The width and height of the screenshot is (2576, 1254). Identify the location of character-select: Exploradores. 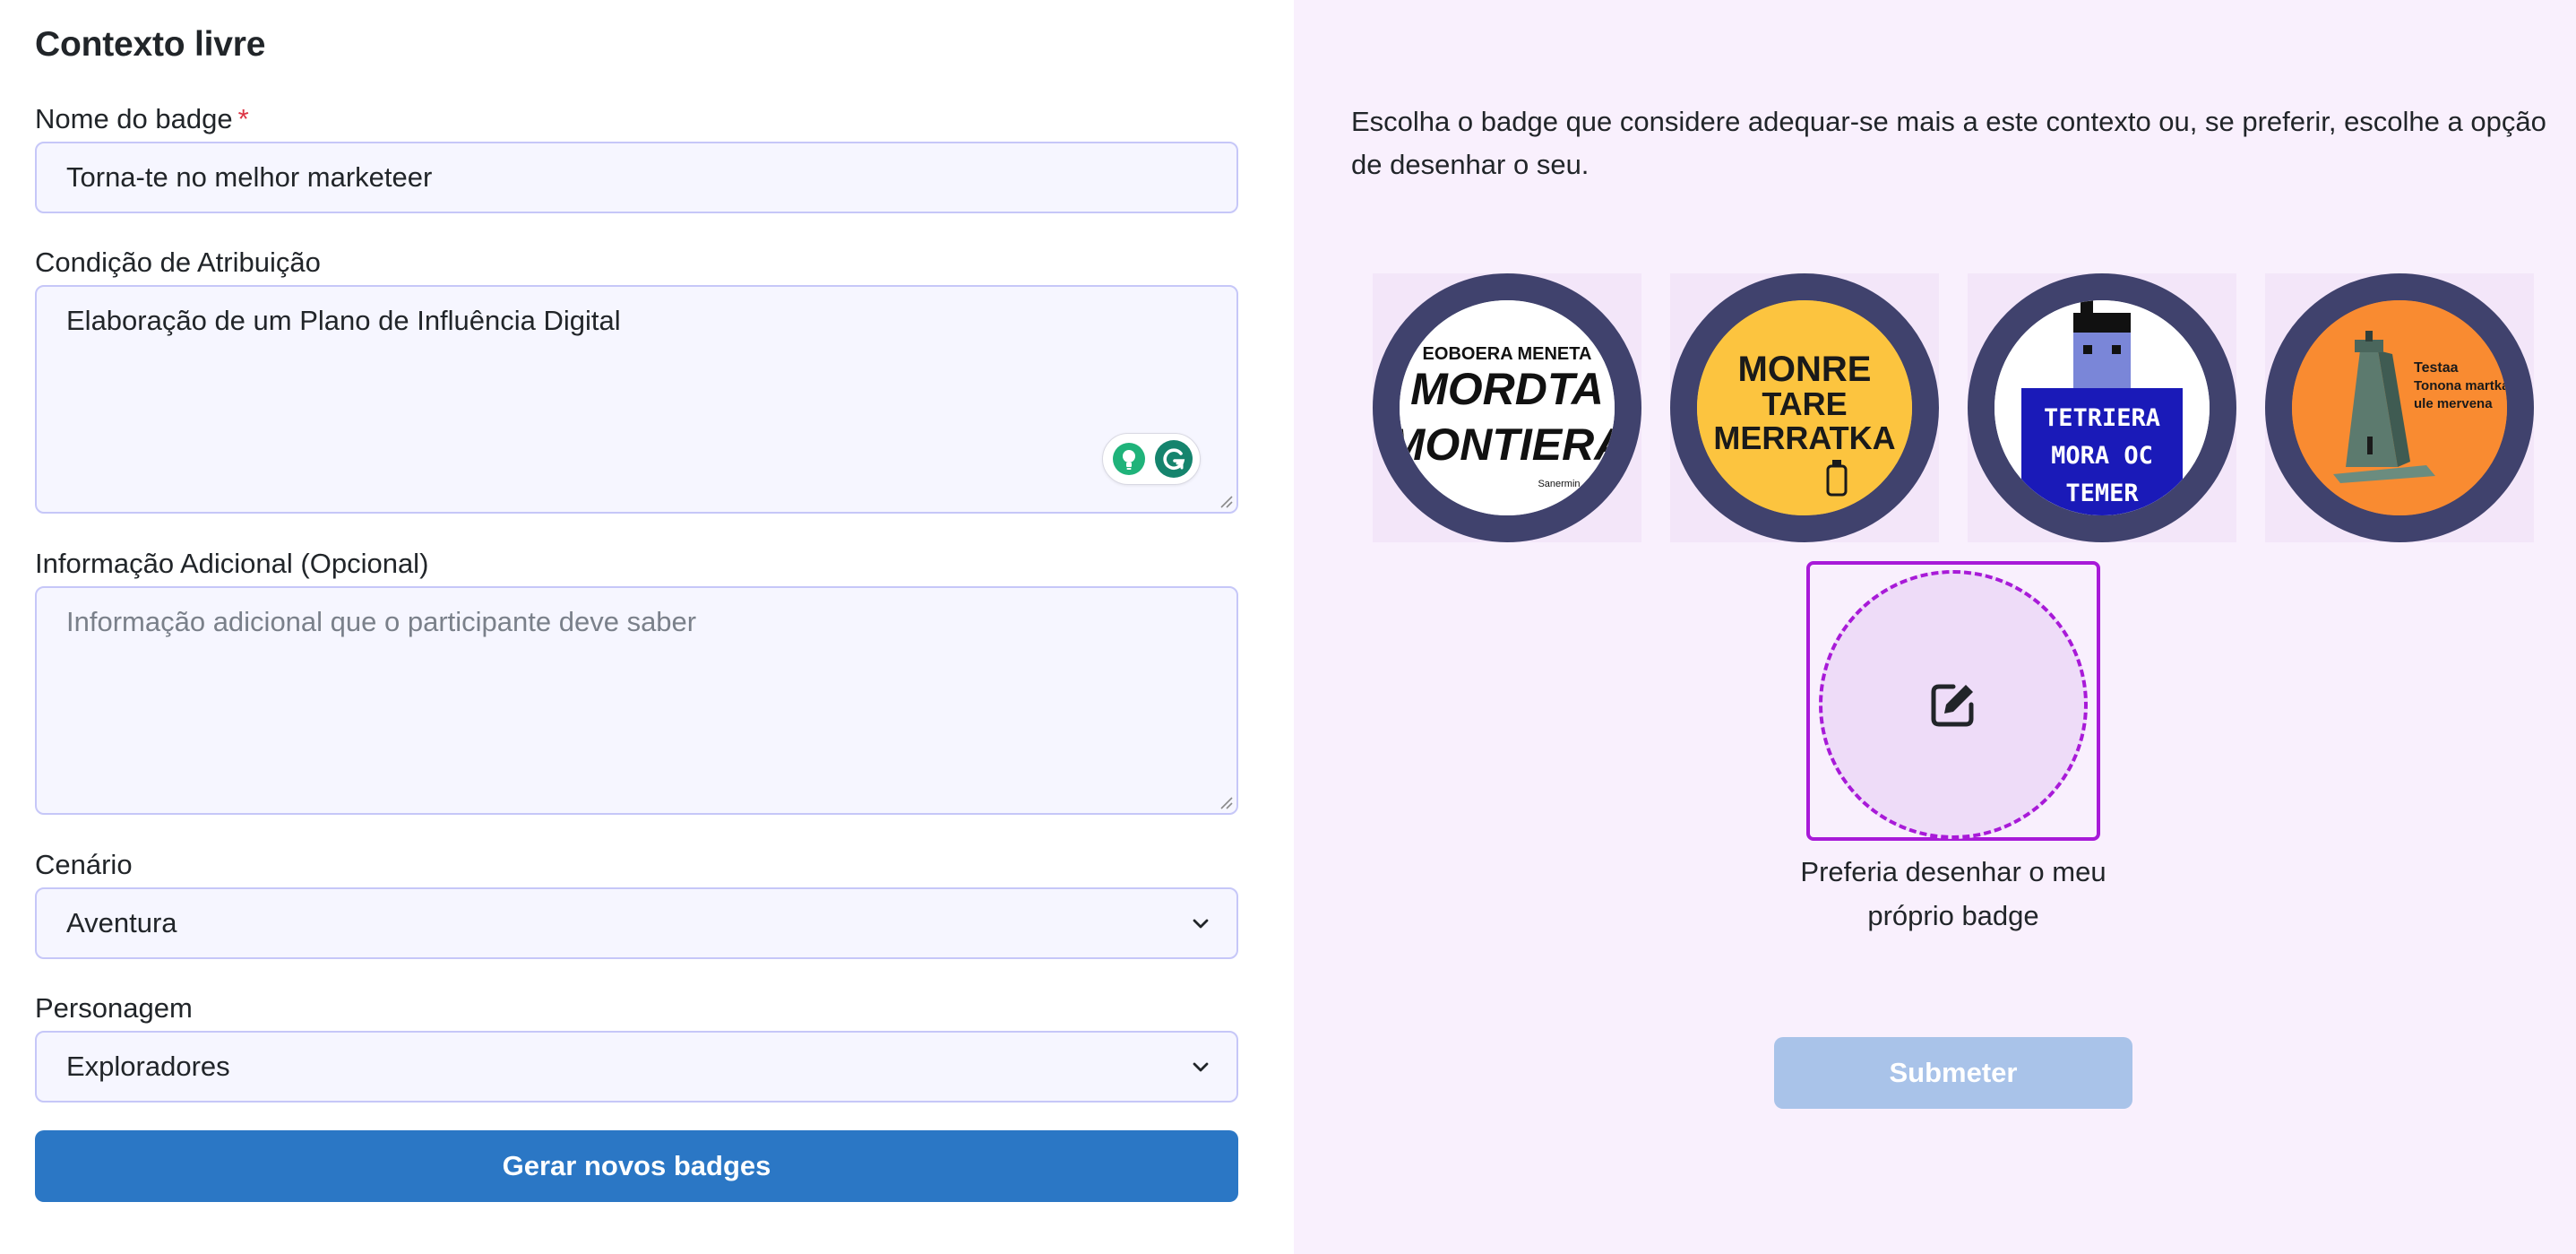
(637, 1067).